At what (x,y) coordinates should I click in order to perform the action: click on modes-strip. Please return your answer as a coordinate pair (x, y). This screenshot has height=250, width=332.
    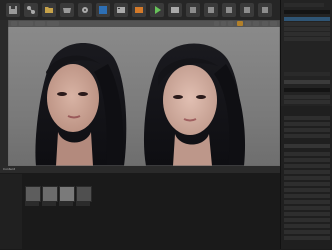
    Looking at the image, I should click on (4, 93).